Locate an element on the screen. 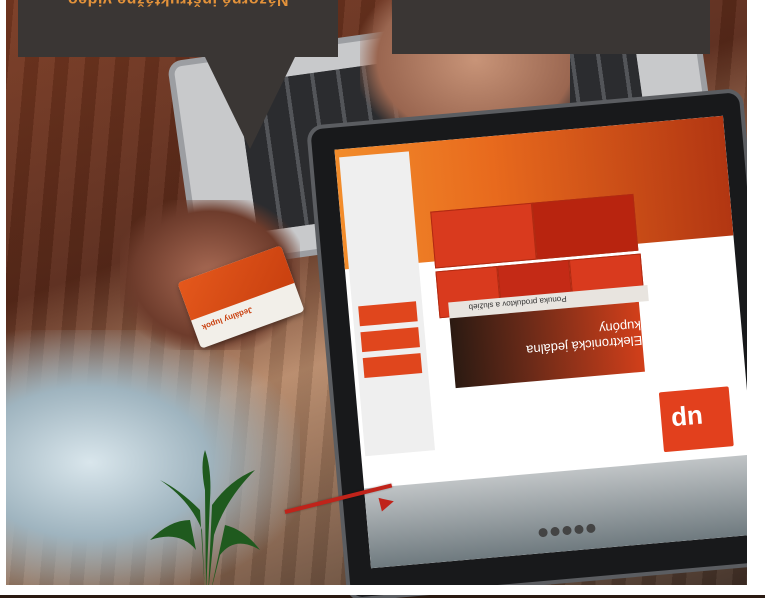 Image resolution: width=765 pixels, height=598 pixels. speech-bubble-tail is located at coordinates (250, 103).